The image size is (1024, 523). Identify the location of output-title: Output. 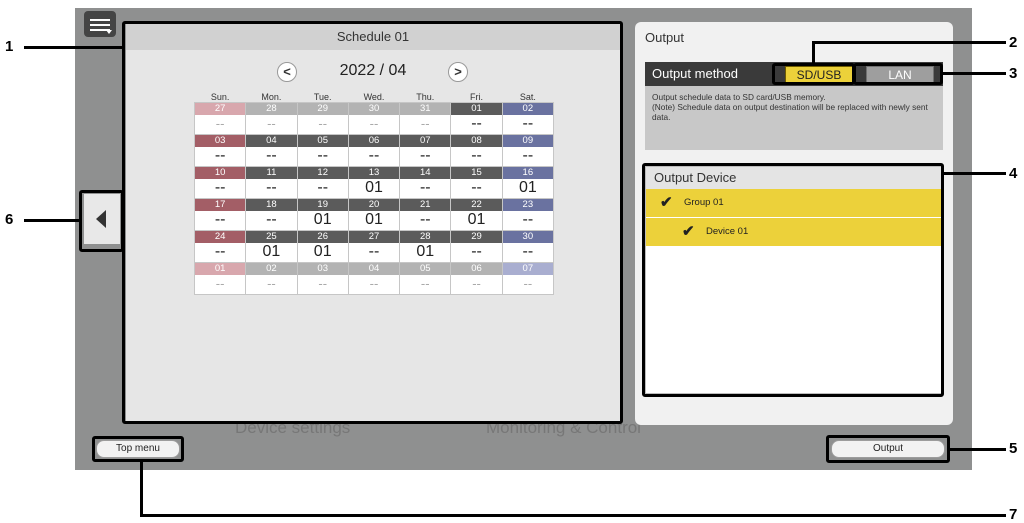
(665, 37).